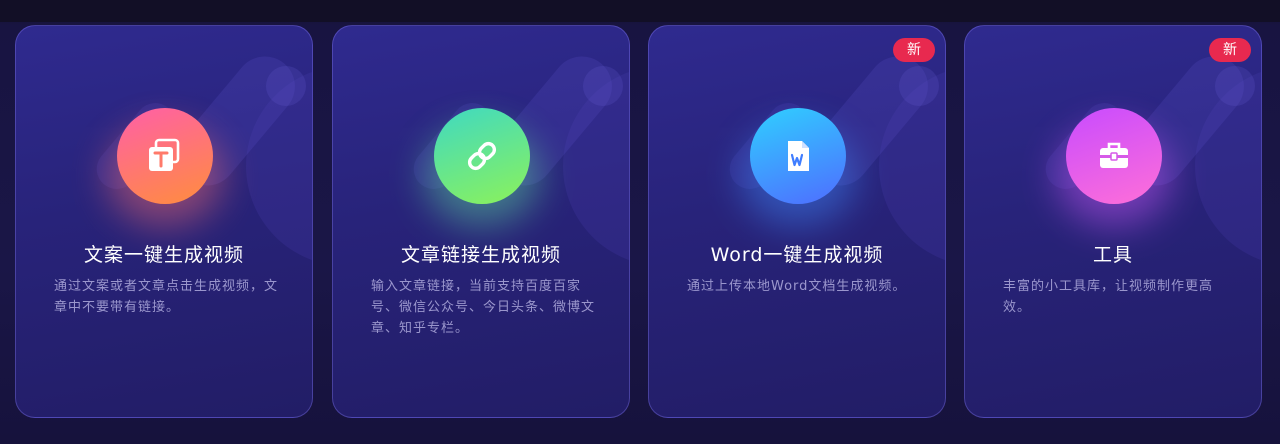 This screenshot has height=444, width=1280. What do you see at coordinates (797, 255) in the screenshot?
I see `card-title: Word一键生成视频` at bounding box center [797, 255].